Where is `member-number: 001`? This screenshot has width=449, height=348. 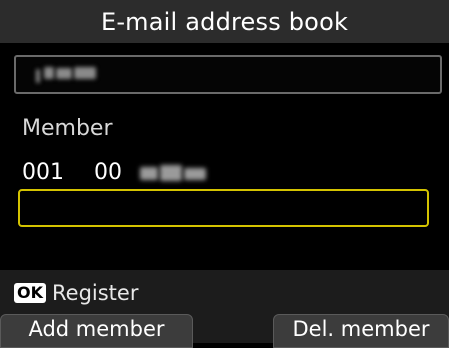 member-number: 001 is located at coordinates (43, 172).